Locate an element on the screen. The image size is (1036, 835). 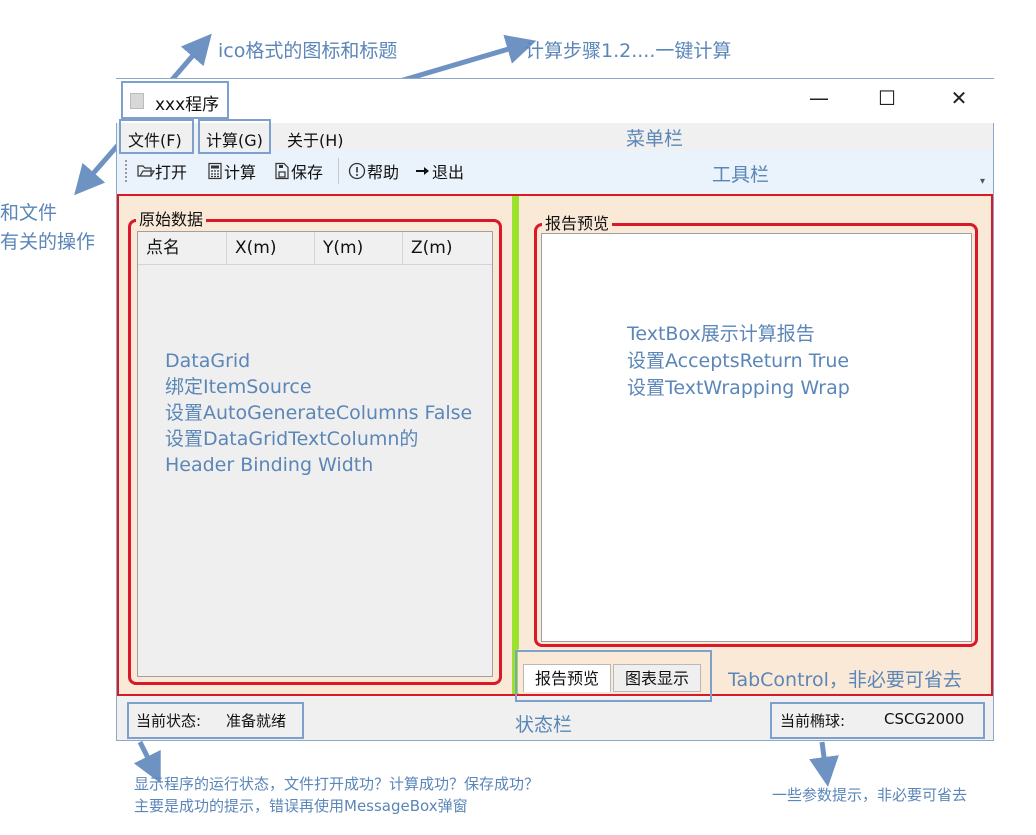
highlight-tabs is located at coordinates (613, 676).